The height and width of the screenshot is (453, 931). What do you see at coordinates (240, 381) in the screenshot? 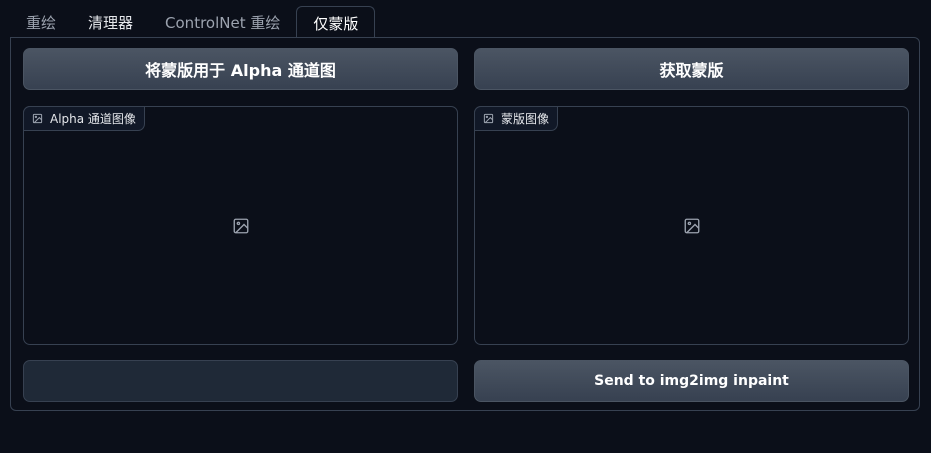
I see `empty-output-button` at bounding box center [240, 381].